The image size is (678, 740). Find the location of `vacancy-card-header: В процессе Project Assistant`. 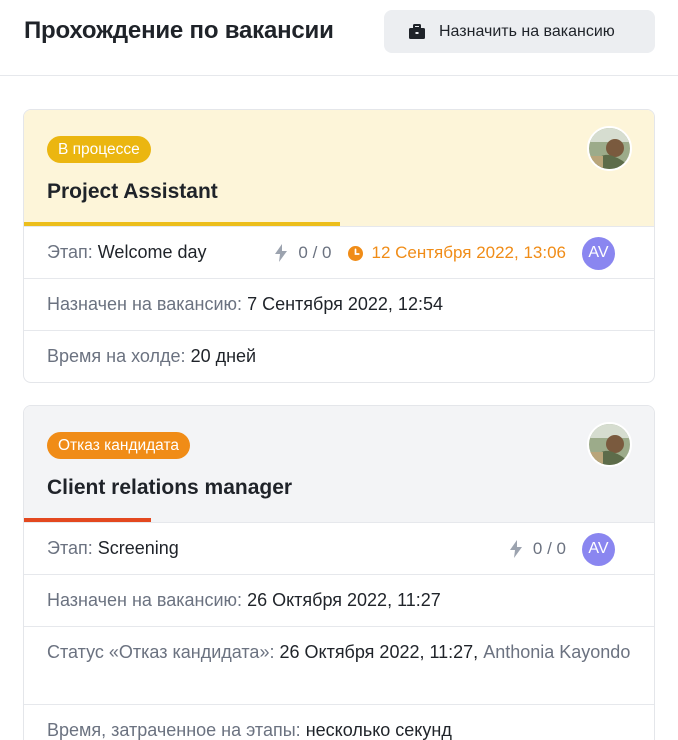

vacancy-card-header: В процессе Project Assistant is located at coordinates (339, 168).